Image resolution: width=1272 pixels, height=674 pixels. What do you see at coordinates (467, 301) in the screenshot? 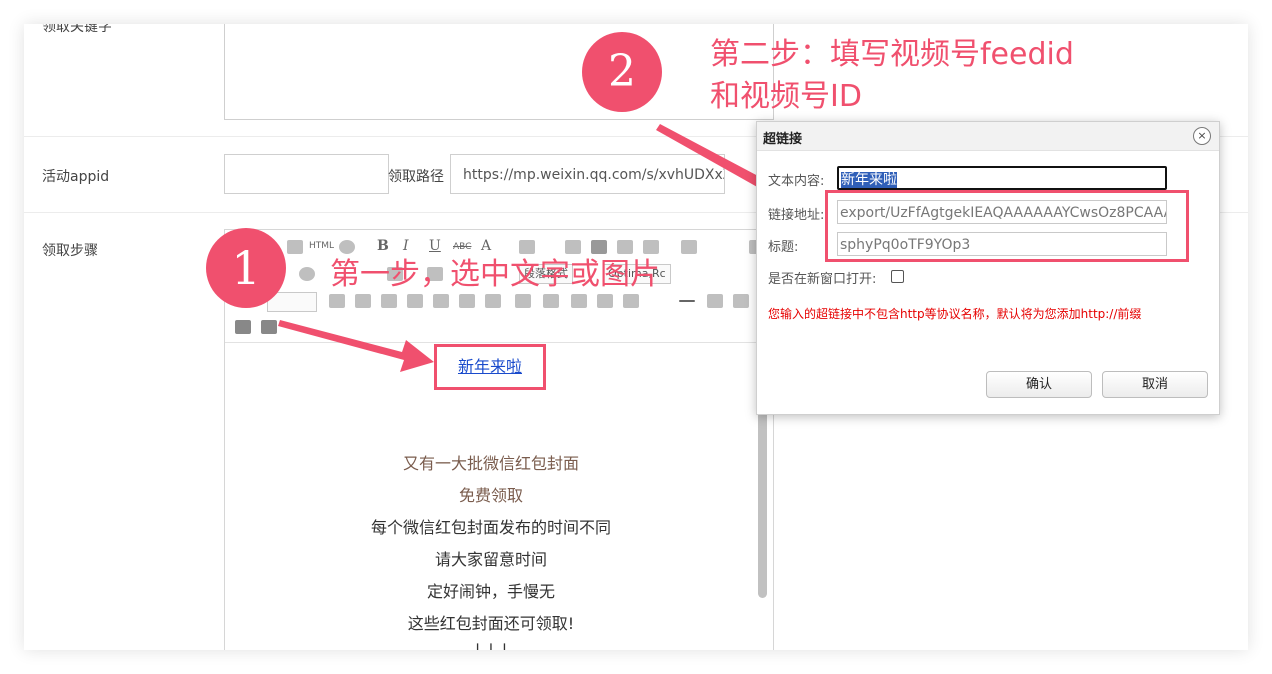
I see `table-delete-icon` at bounding box center [467, 301].